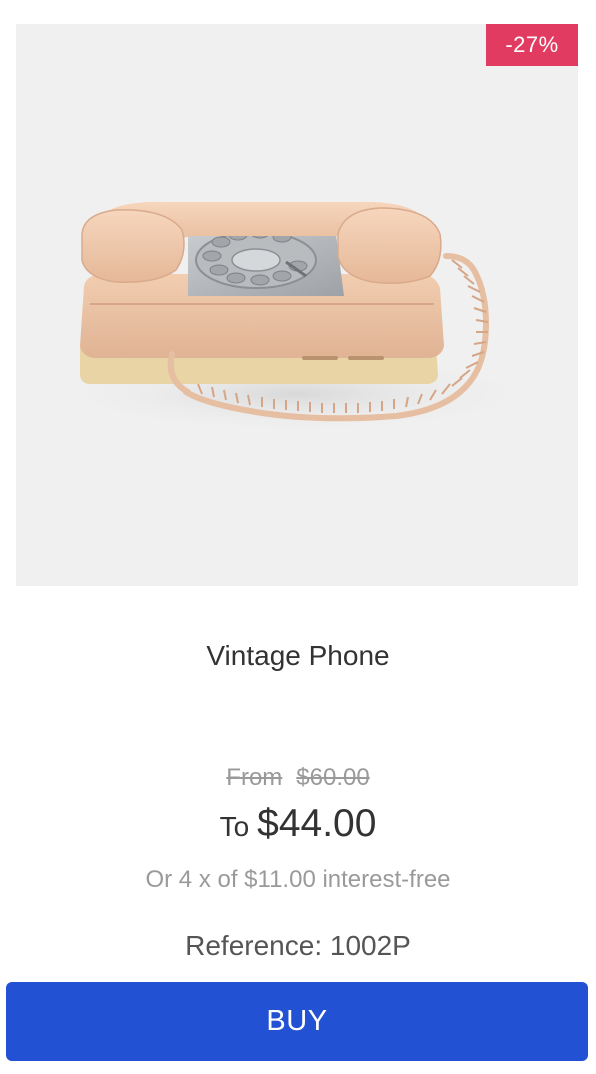  Describe the element at coordinates (298, 879) in the screenshot. I see `installments-text: Or 4 x of $11.00 interest-free` at that location.